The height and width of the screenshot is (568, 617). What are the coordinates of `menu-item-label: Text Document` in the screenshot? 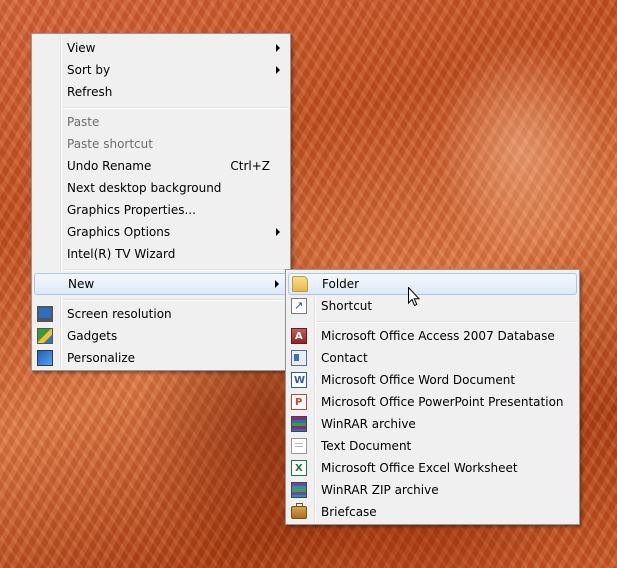 It's located at (366, 446).